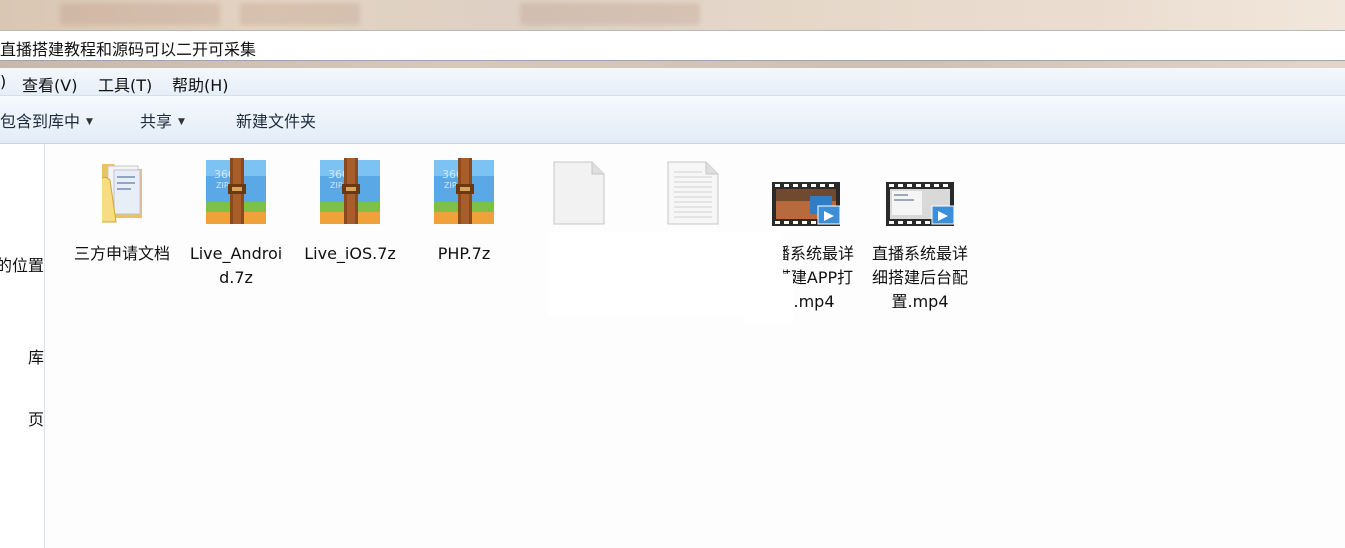 The image size is (1345, 548). Describe the element at coordinates (49, 84) in the screenshot. I see `menu-item-view: 查看(V)` at that location.